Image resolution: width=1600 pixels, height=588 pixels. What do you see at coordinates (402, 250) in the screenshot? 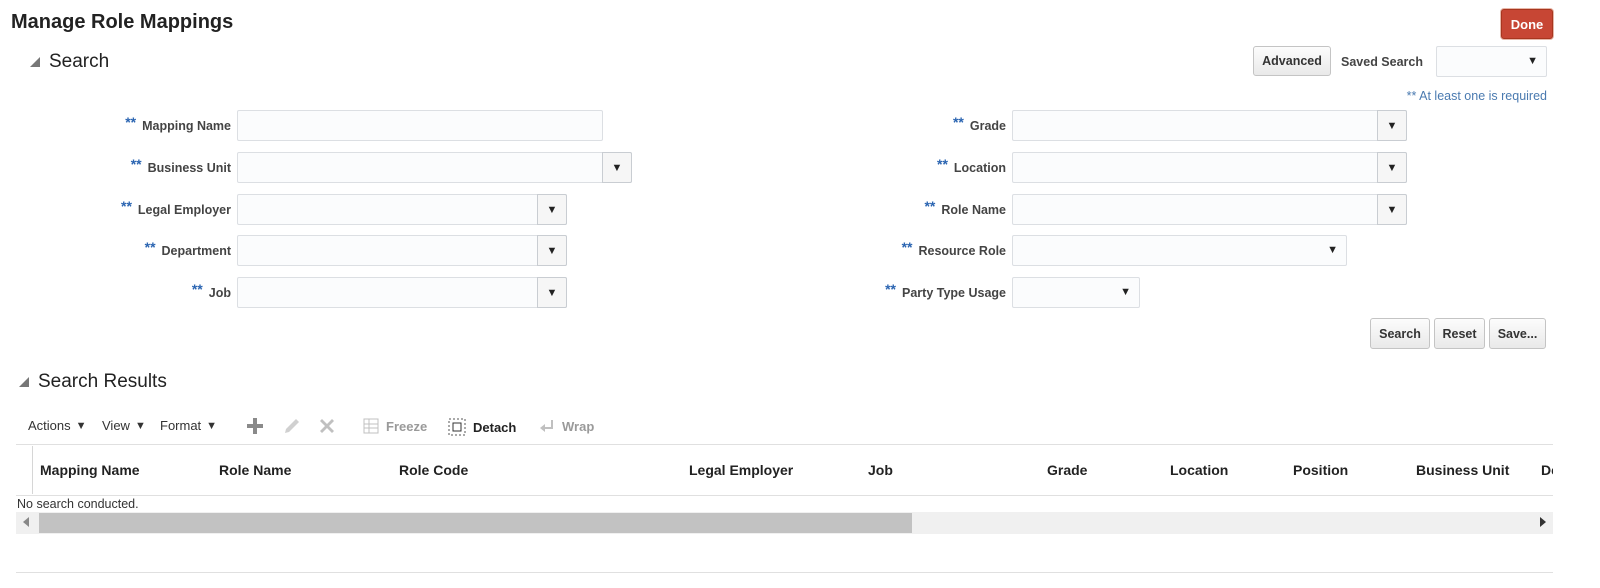
I see `department-input: ▼` at bounding box center [402, 250].